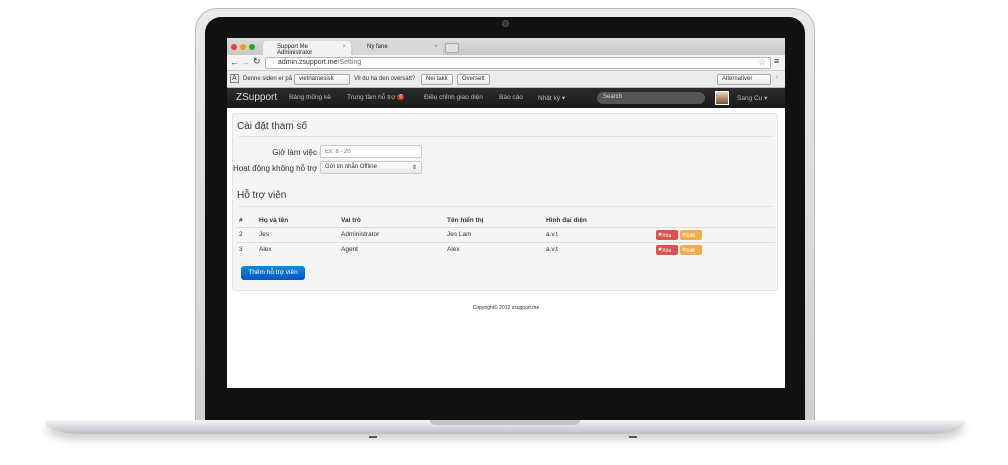 This screenshot has height=465, width=1008. What do you see at coordinates (505, 422) in the screenshot?
I see `laptop-notch` at bounding box center [505, 422].